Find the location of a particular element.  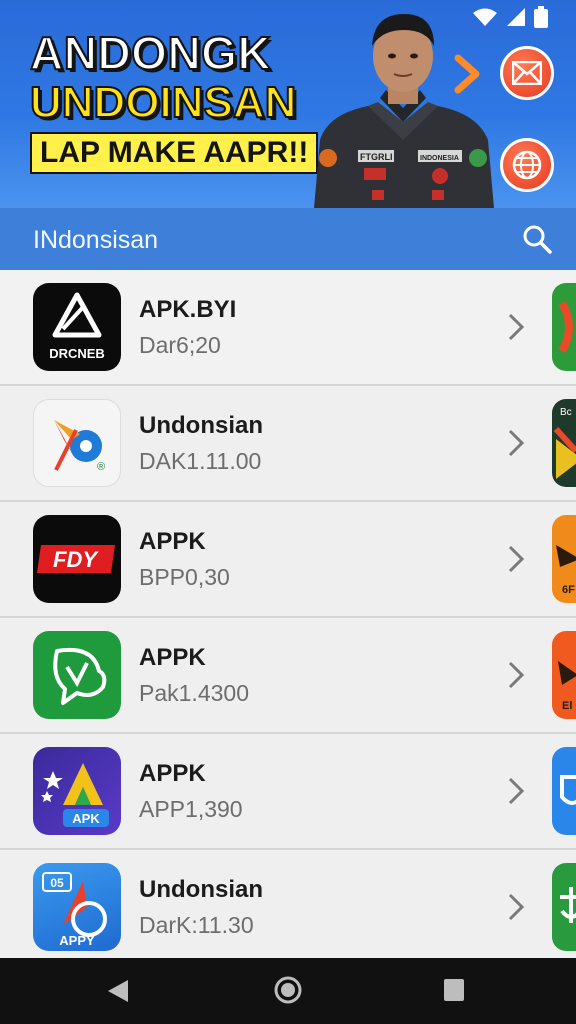

app-version: DAK1.11.00 is located at coordinates (200, 461).